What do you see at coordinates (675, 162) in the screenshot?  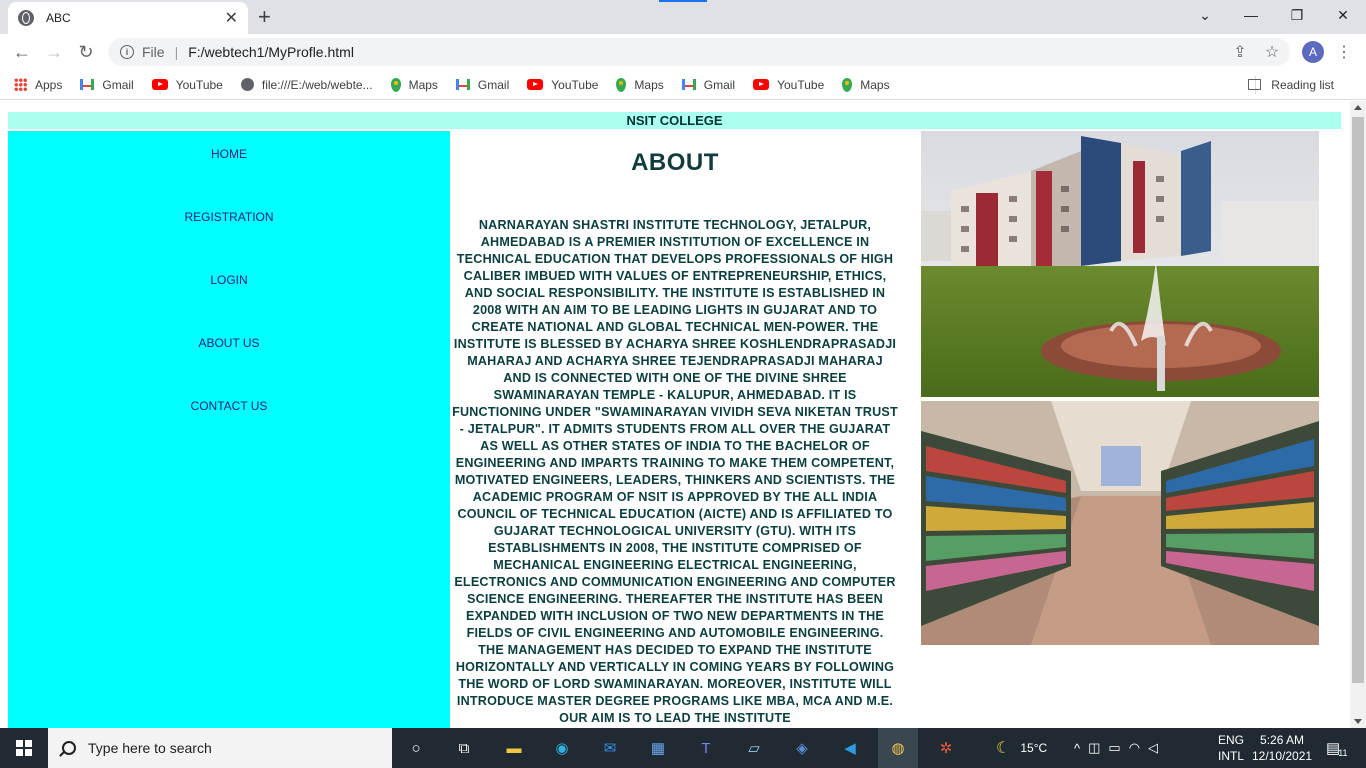 I see `about-title: ABOUT` at bounding box center [675, 162].